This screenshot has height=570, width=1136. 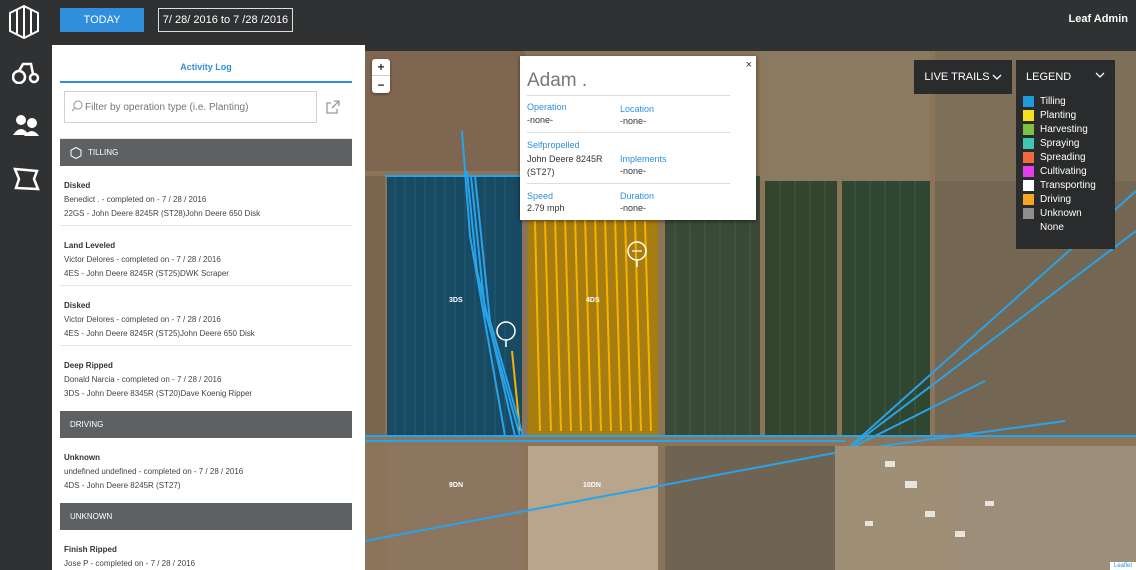 I want to click on implements-value: -none-, so click(x=633, y=171).